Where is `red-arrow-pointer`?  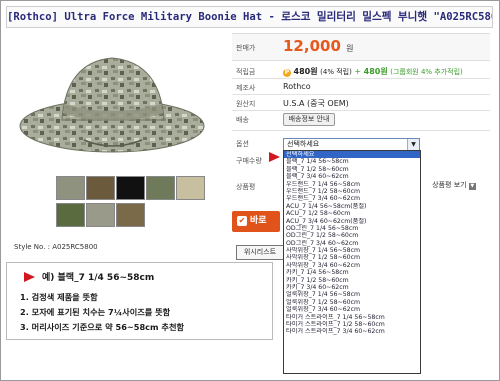 red-arrow-pointer is located at coordinates (274, 157).